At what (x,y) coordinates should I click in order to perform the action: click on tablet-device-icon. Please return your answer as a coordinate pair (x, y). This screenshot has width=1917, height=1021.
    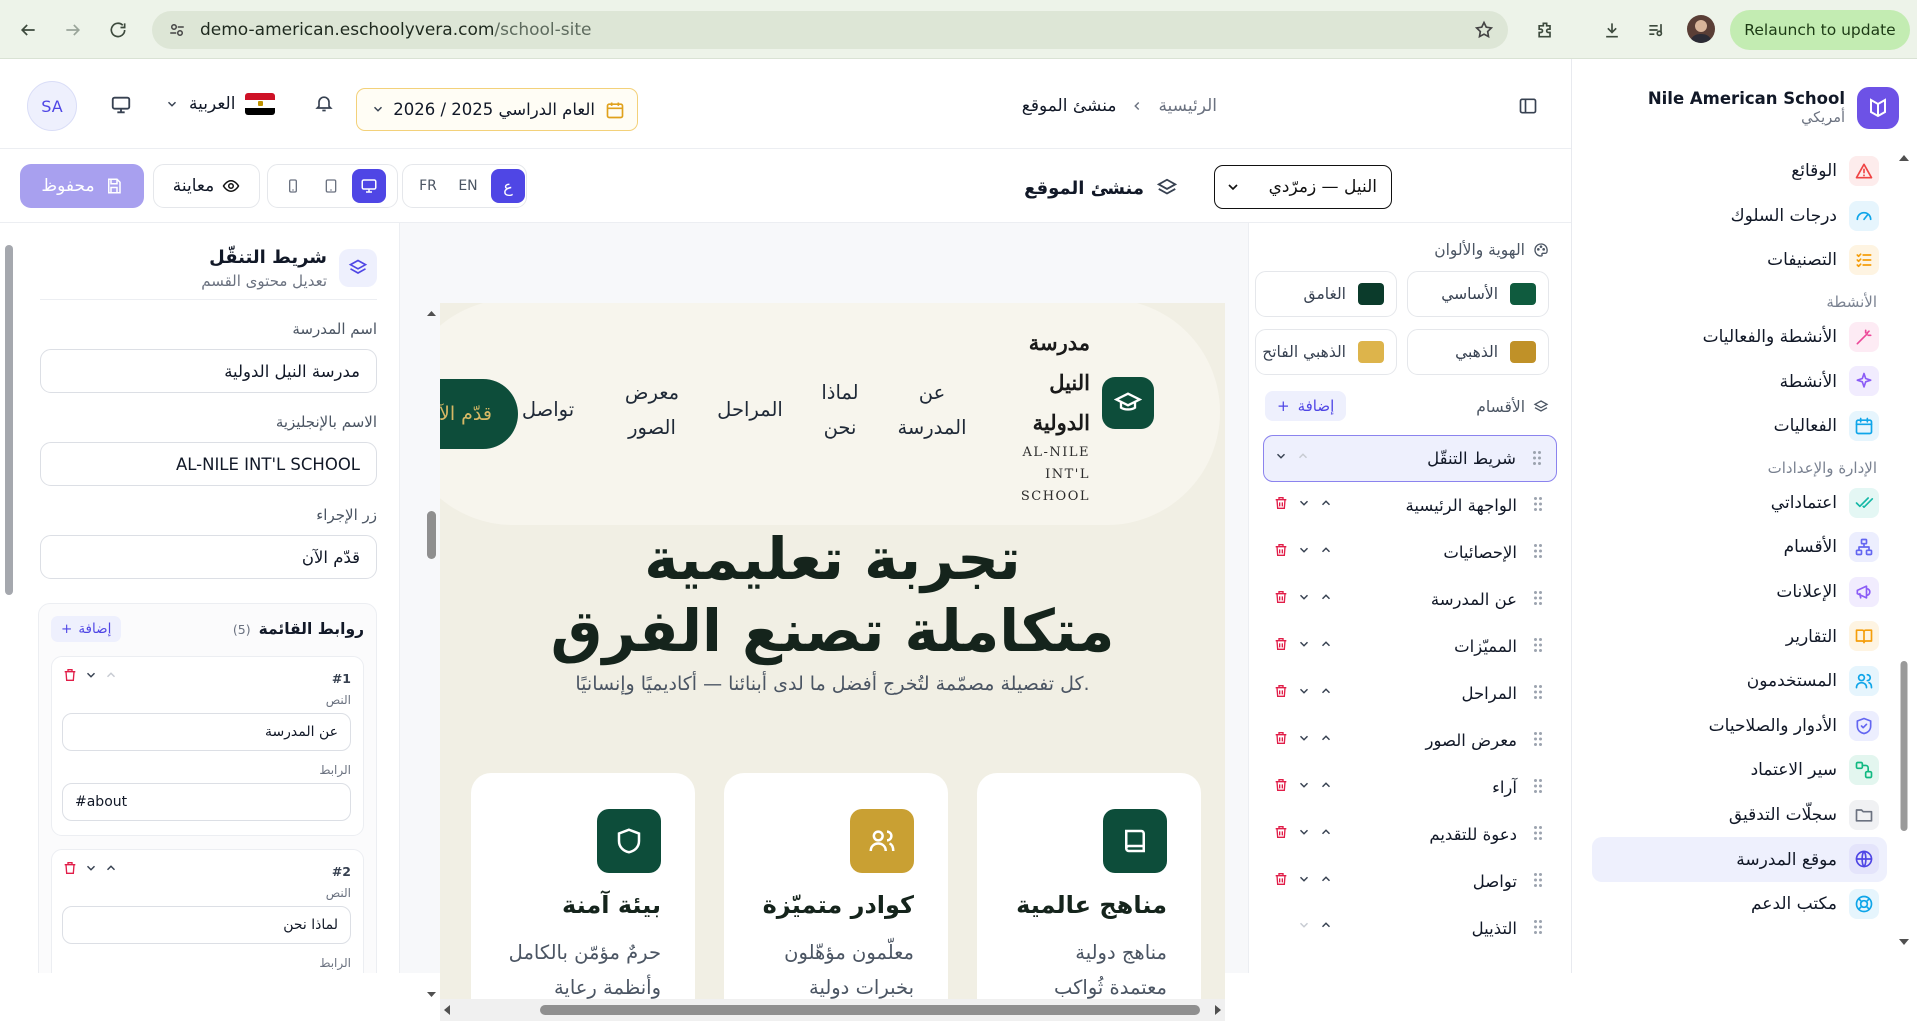
    Looking at the image, I should click on (331, 186).